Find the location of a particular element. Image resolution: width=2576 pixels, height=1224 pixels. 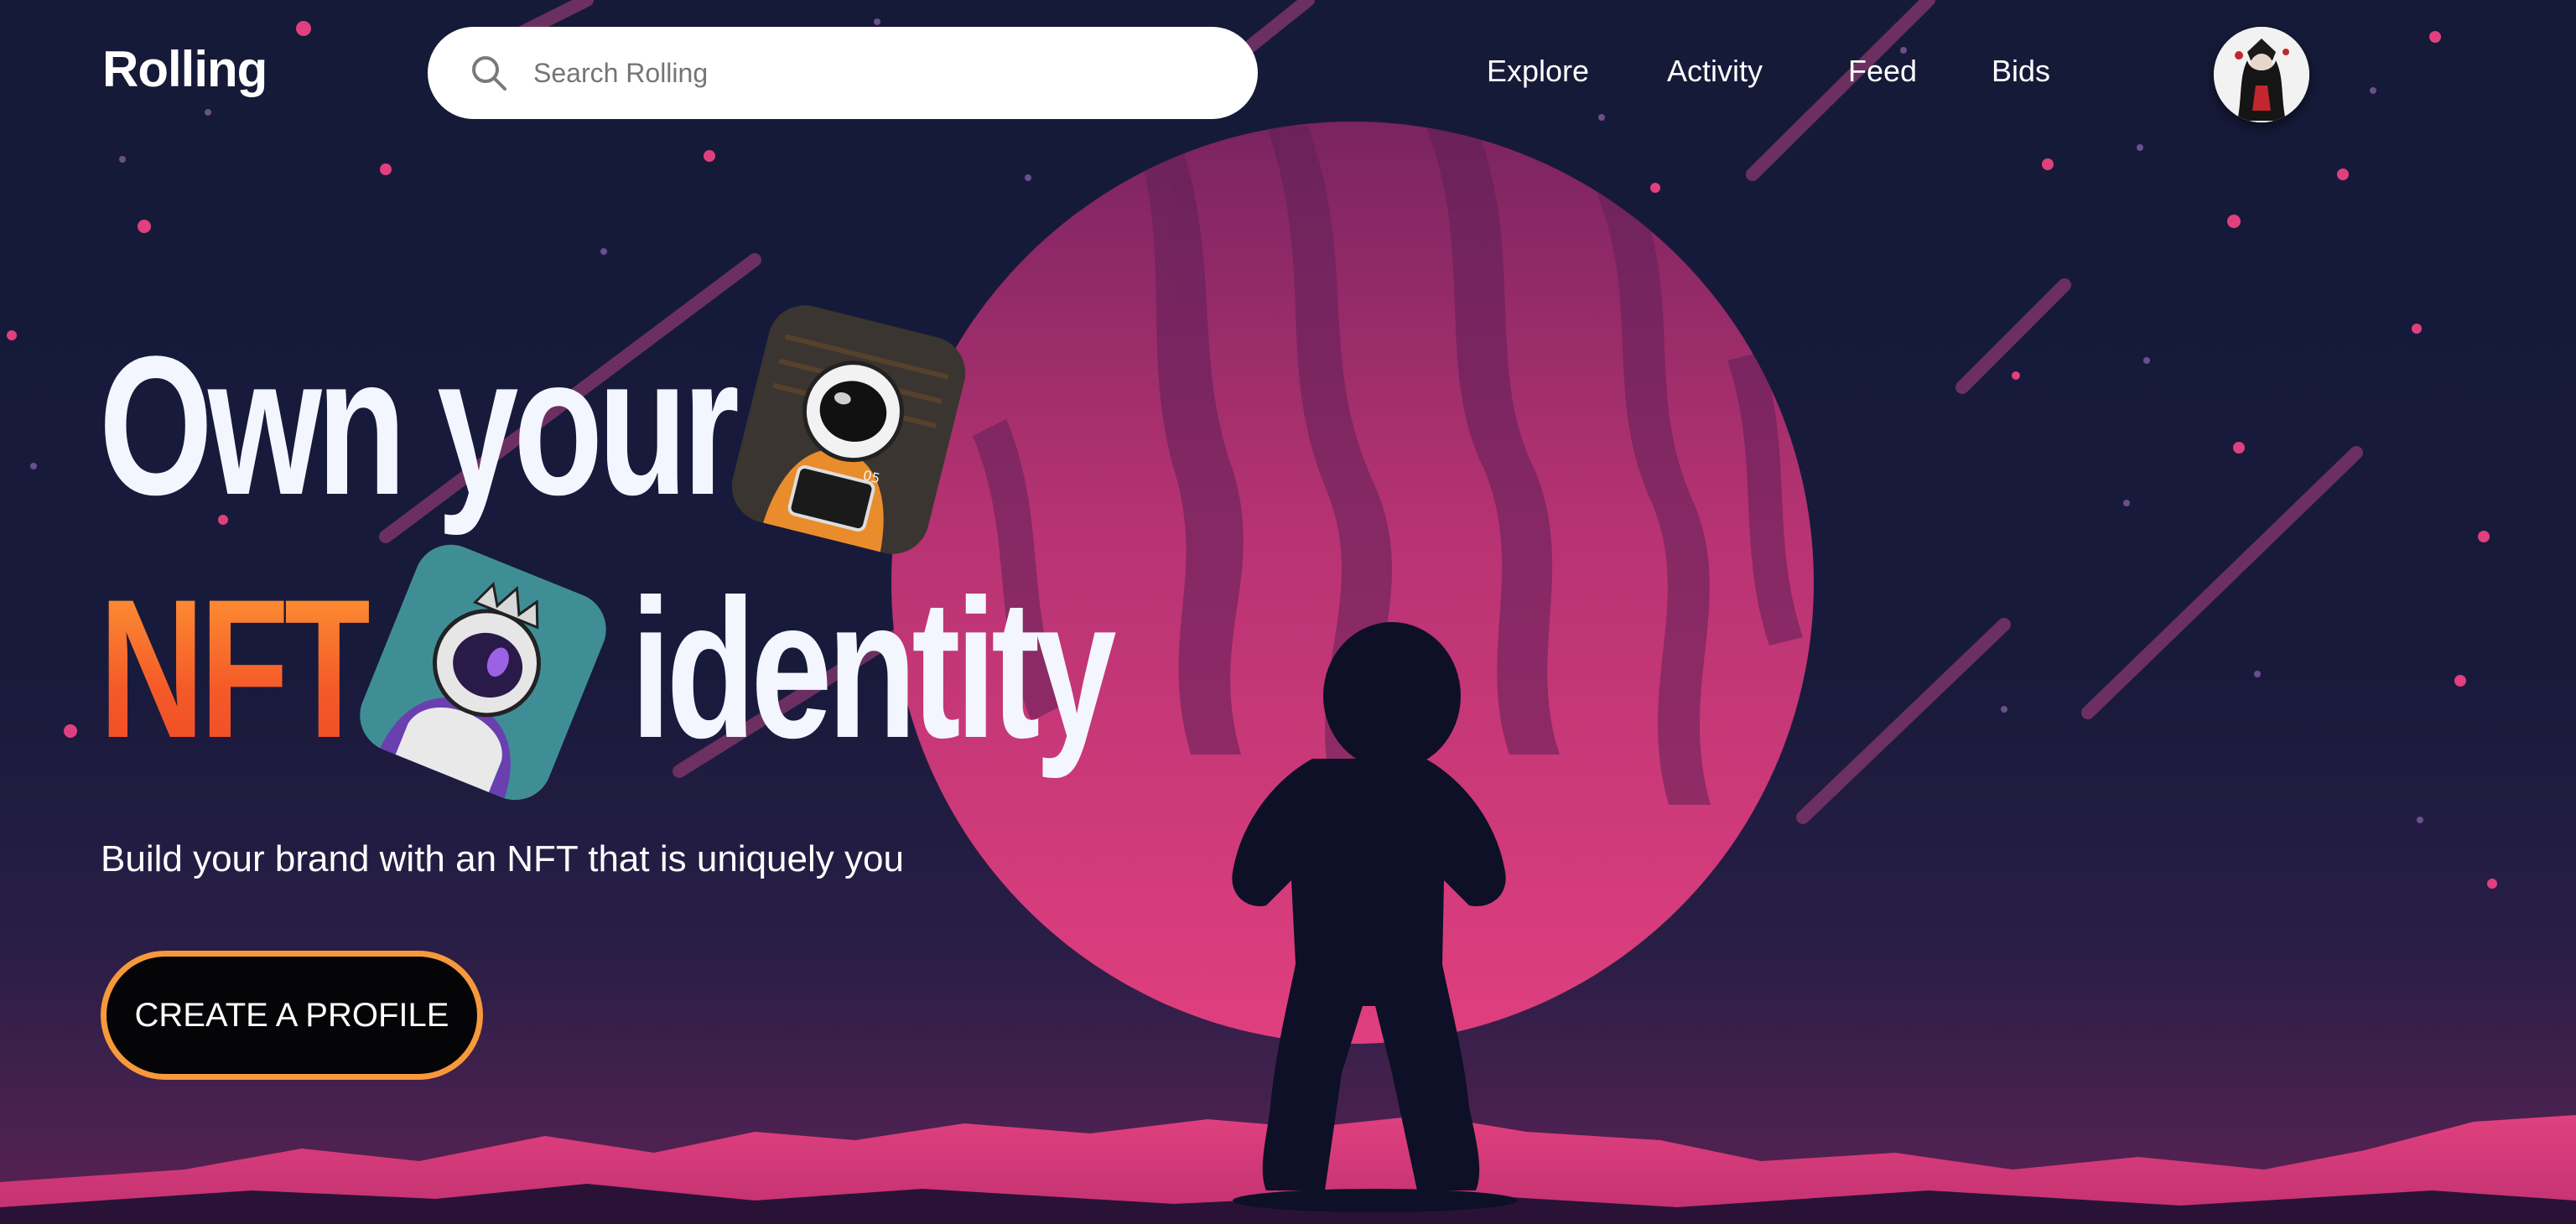

search-bar is located at coordinates (843, 73).